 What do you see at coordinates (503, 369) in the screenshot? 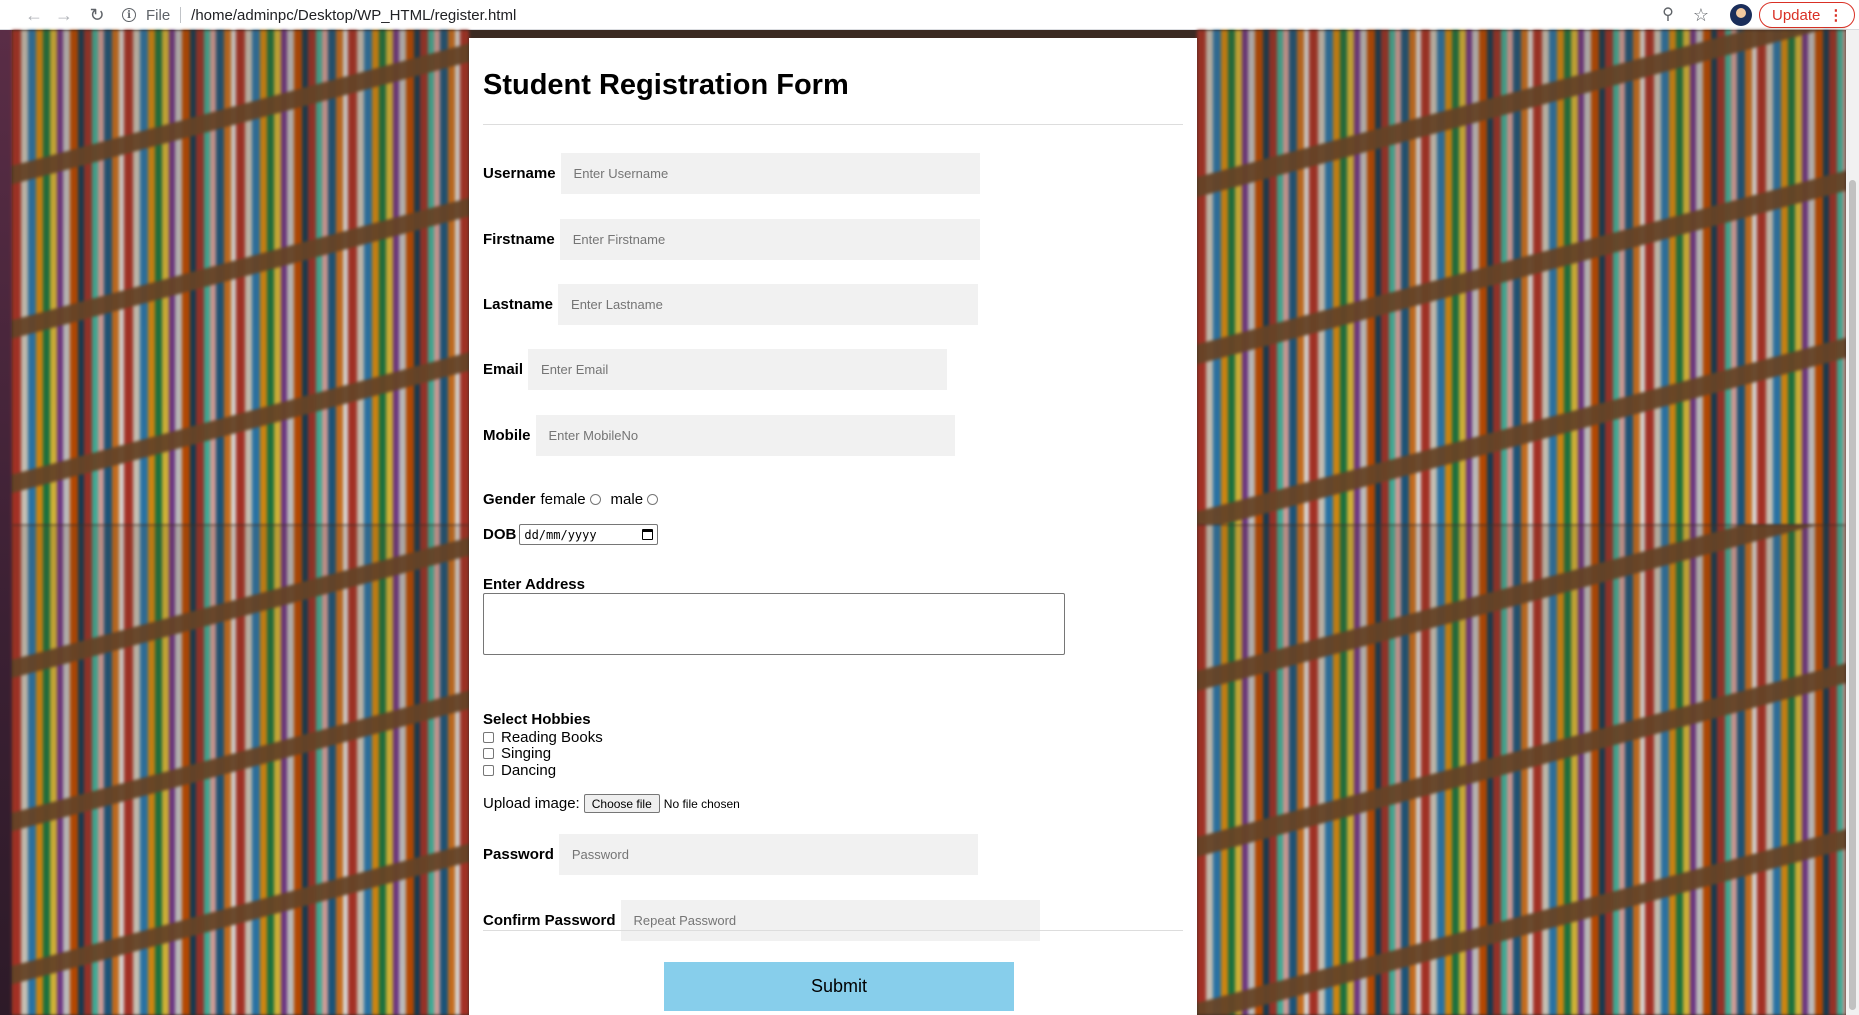
I see `email-label: Email` at bounding box center [503, 369].